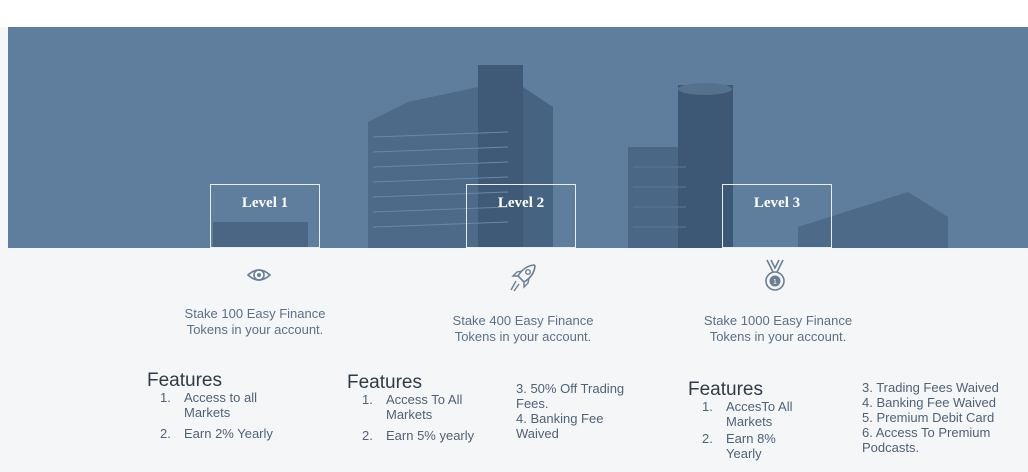 Image resolution: width=1028 pixels, height=472 pixels. I want to click on level-1-box: Level 1, so click(265, 216).